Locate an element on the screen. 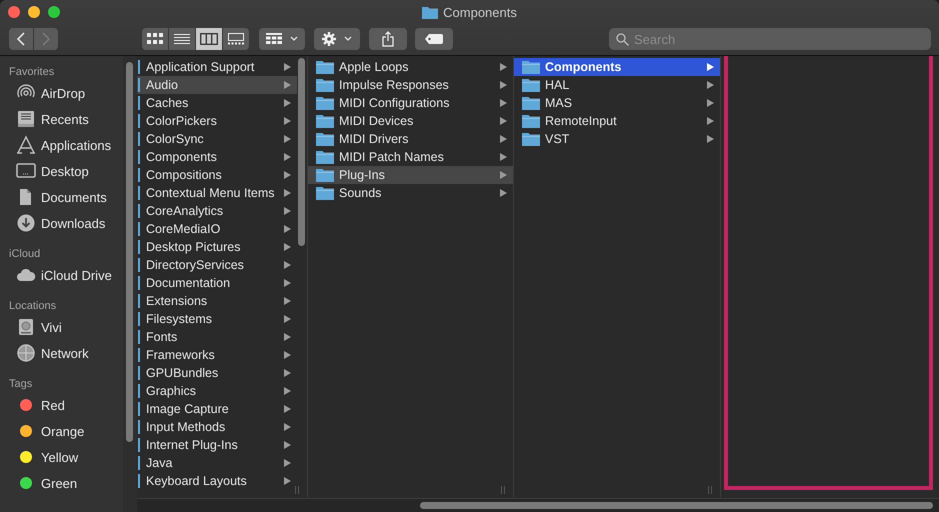 Image resolution: width=939 pixels, height=512 pixels. folder-row: Graphics is located at coordinates (217, 391).